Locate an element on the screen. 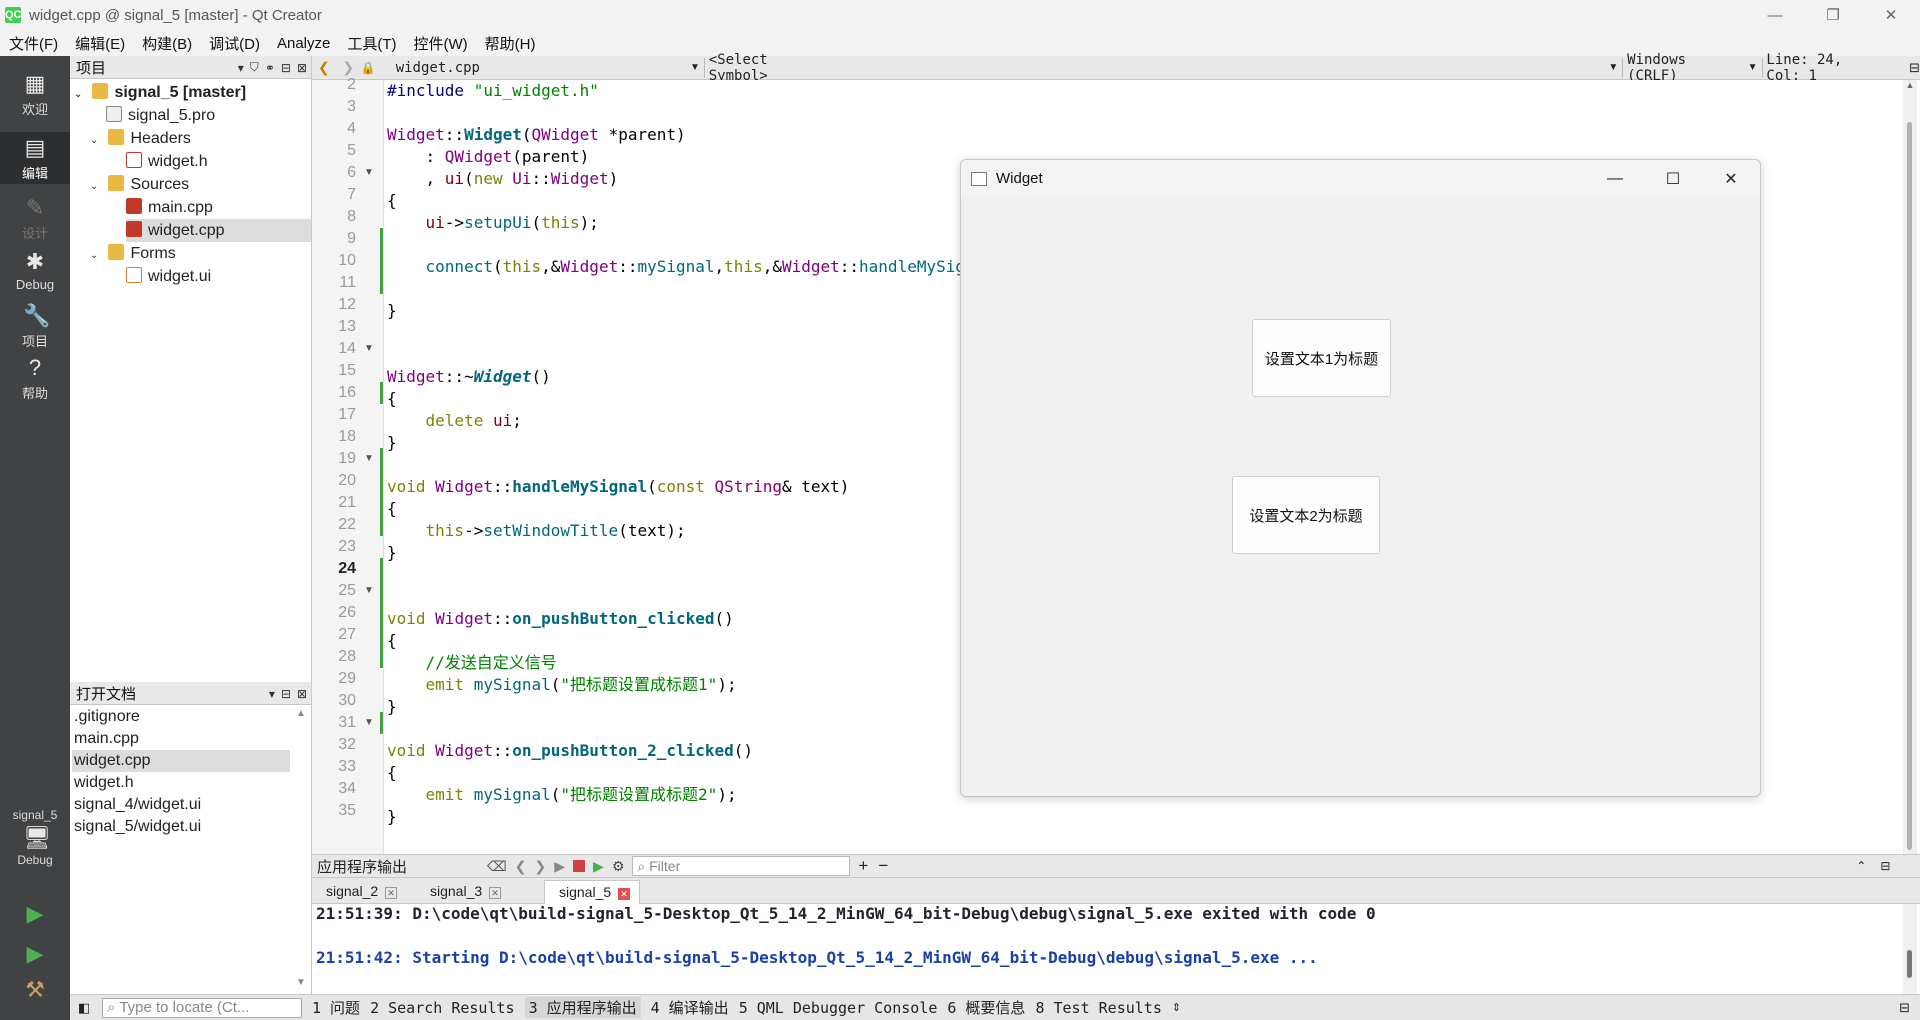  attach-debugger-icon: ▶ is located at coordinates (598, 866).